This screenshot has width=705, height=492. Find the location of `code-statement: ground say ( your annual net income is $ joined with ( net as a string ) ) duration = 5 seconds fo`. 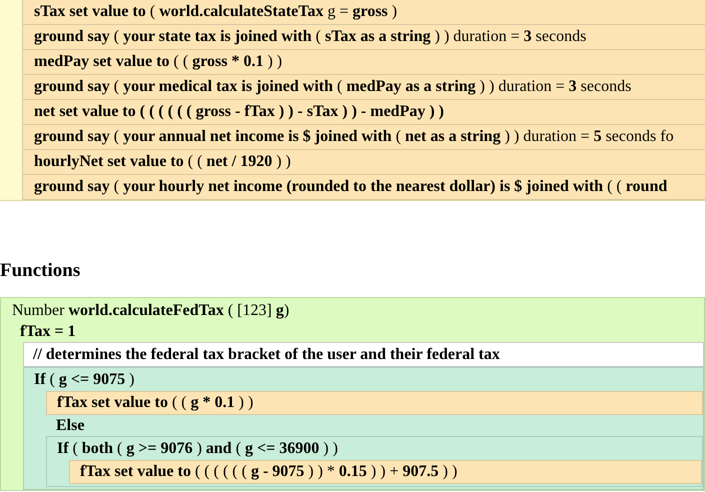

code-statement: ground say ( your annual net income is $ joined with ( net as a string ) ) duration = 5 seconds fo is located at coordinates (363, 137).